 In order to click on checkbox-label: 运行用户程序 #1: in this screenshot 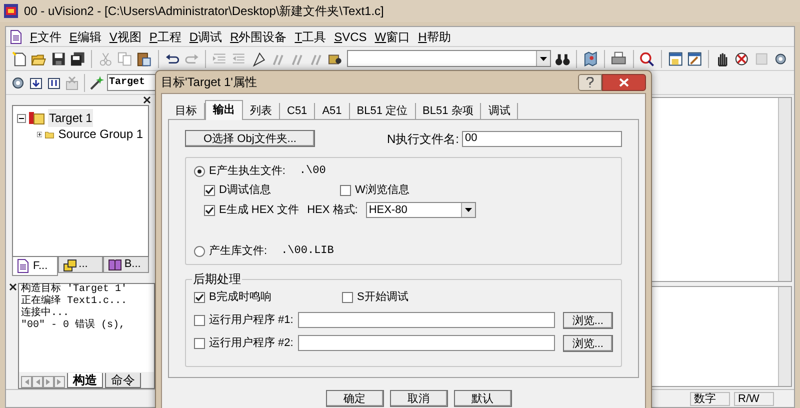, I will do `click(251, 320)`.